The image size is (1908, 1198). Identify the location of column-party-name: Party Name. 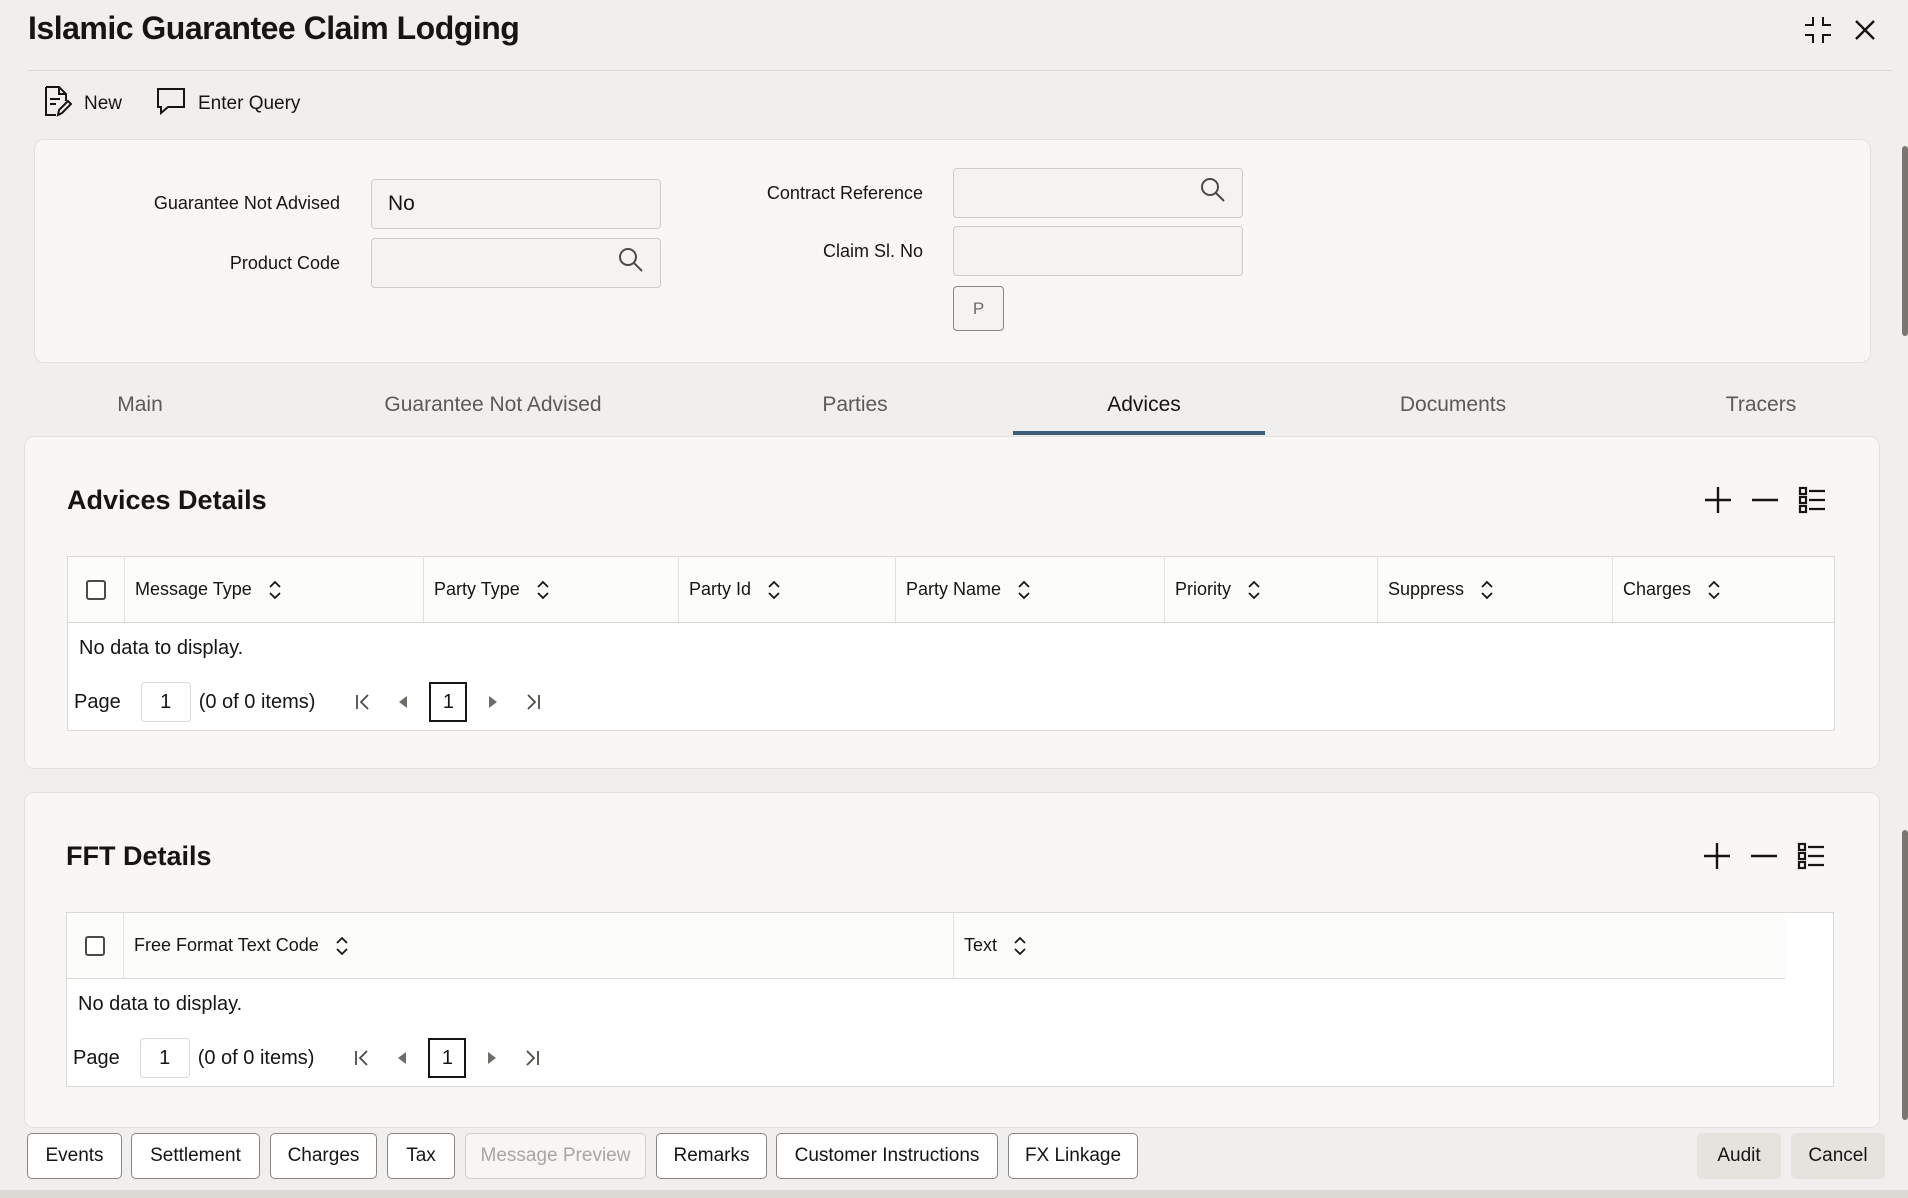
(1030, 589).